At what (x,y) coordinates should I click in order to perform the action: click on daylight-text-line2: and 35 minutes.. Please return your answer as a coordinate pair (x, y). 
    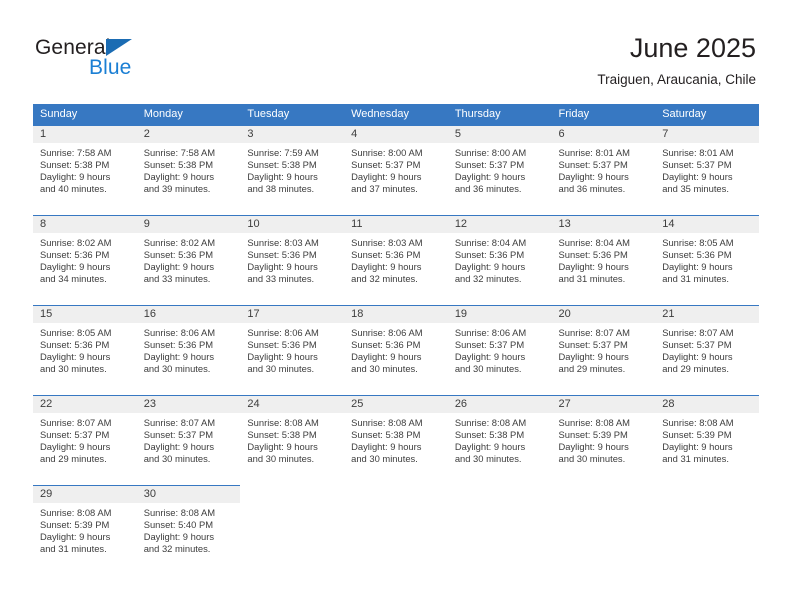
    Looking at the image, I should click on (695, 188).